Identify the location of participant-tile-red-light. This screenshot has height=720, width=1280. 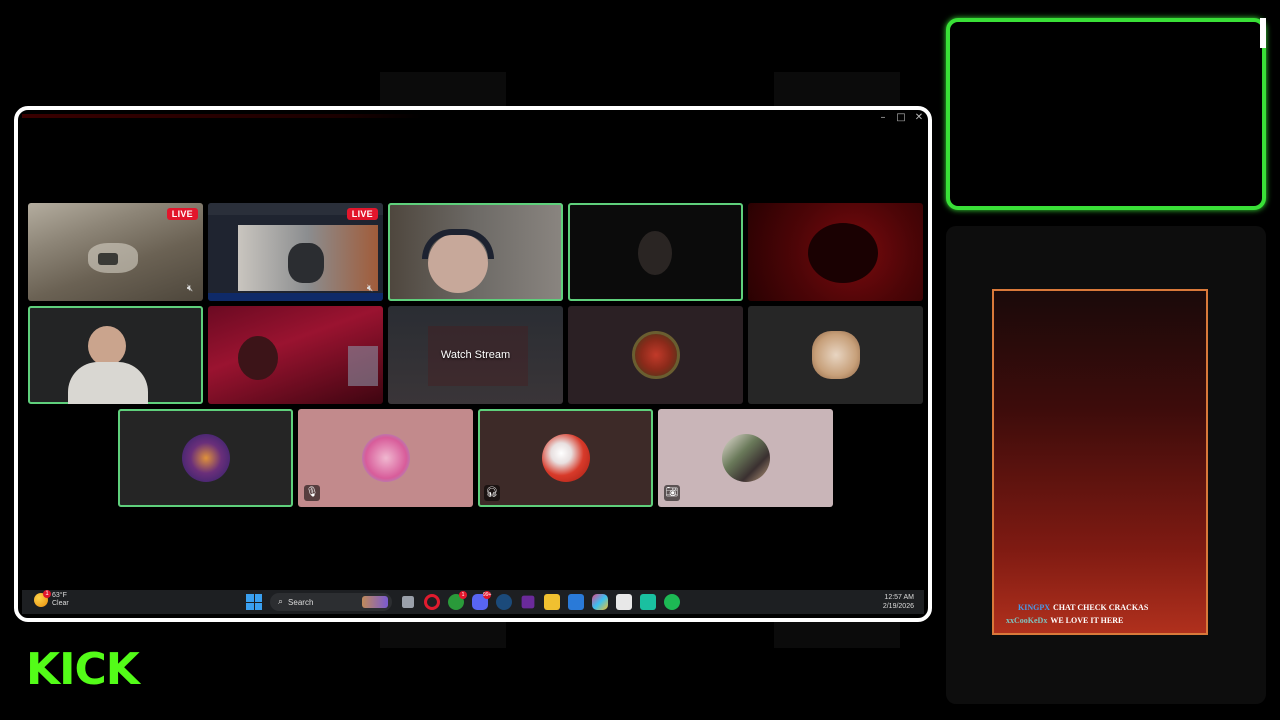
(835, 252).